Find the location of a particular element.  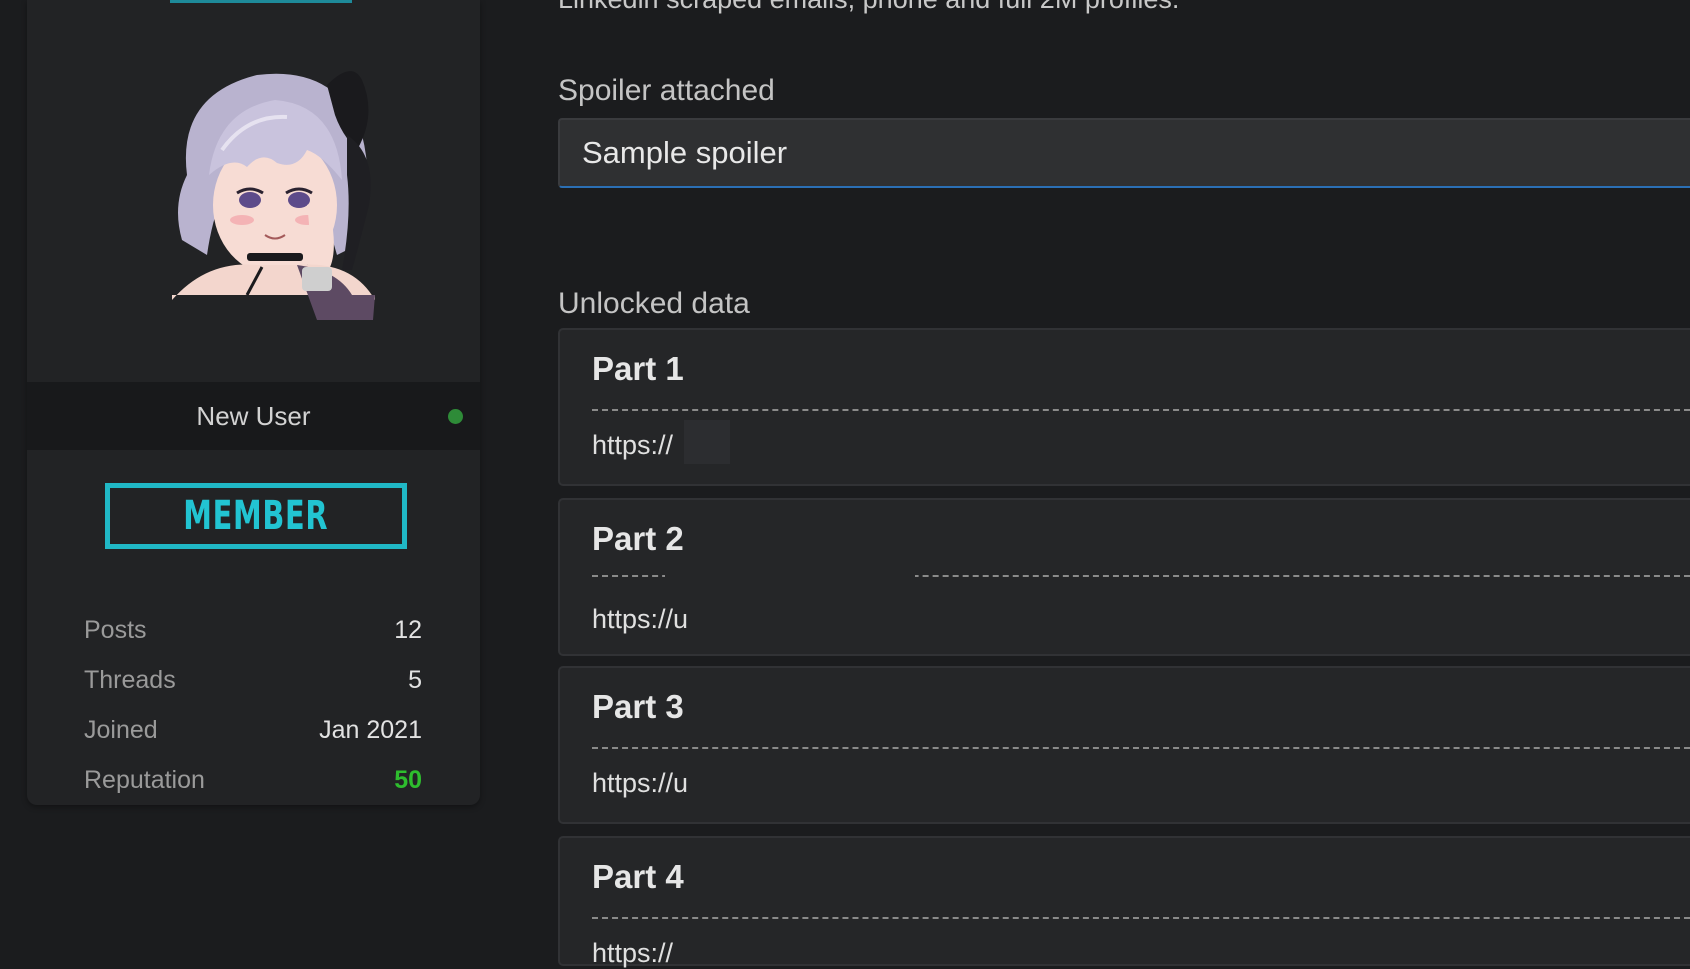

spoiler-title: Sample spoiler is located at coordinates (685, 152).